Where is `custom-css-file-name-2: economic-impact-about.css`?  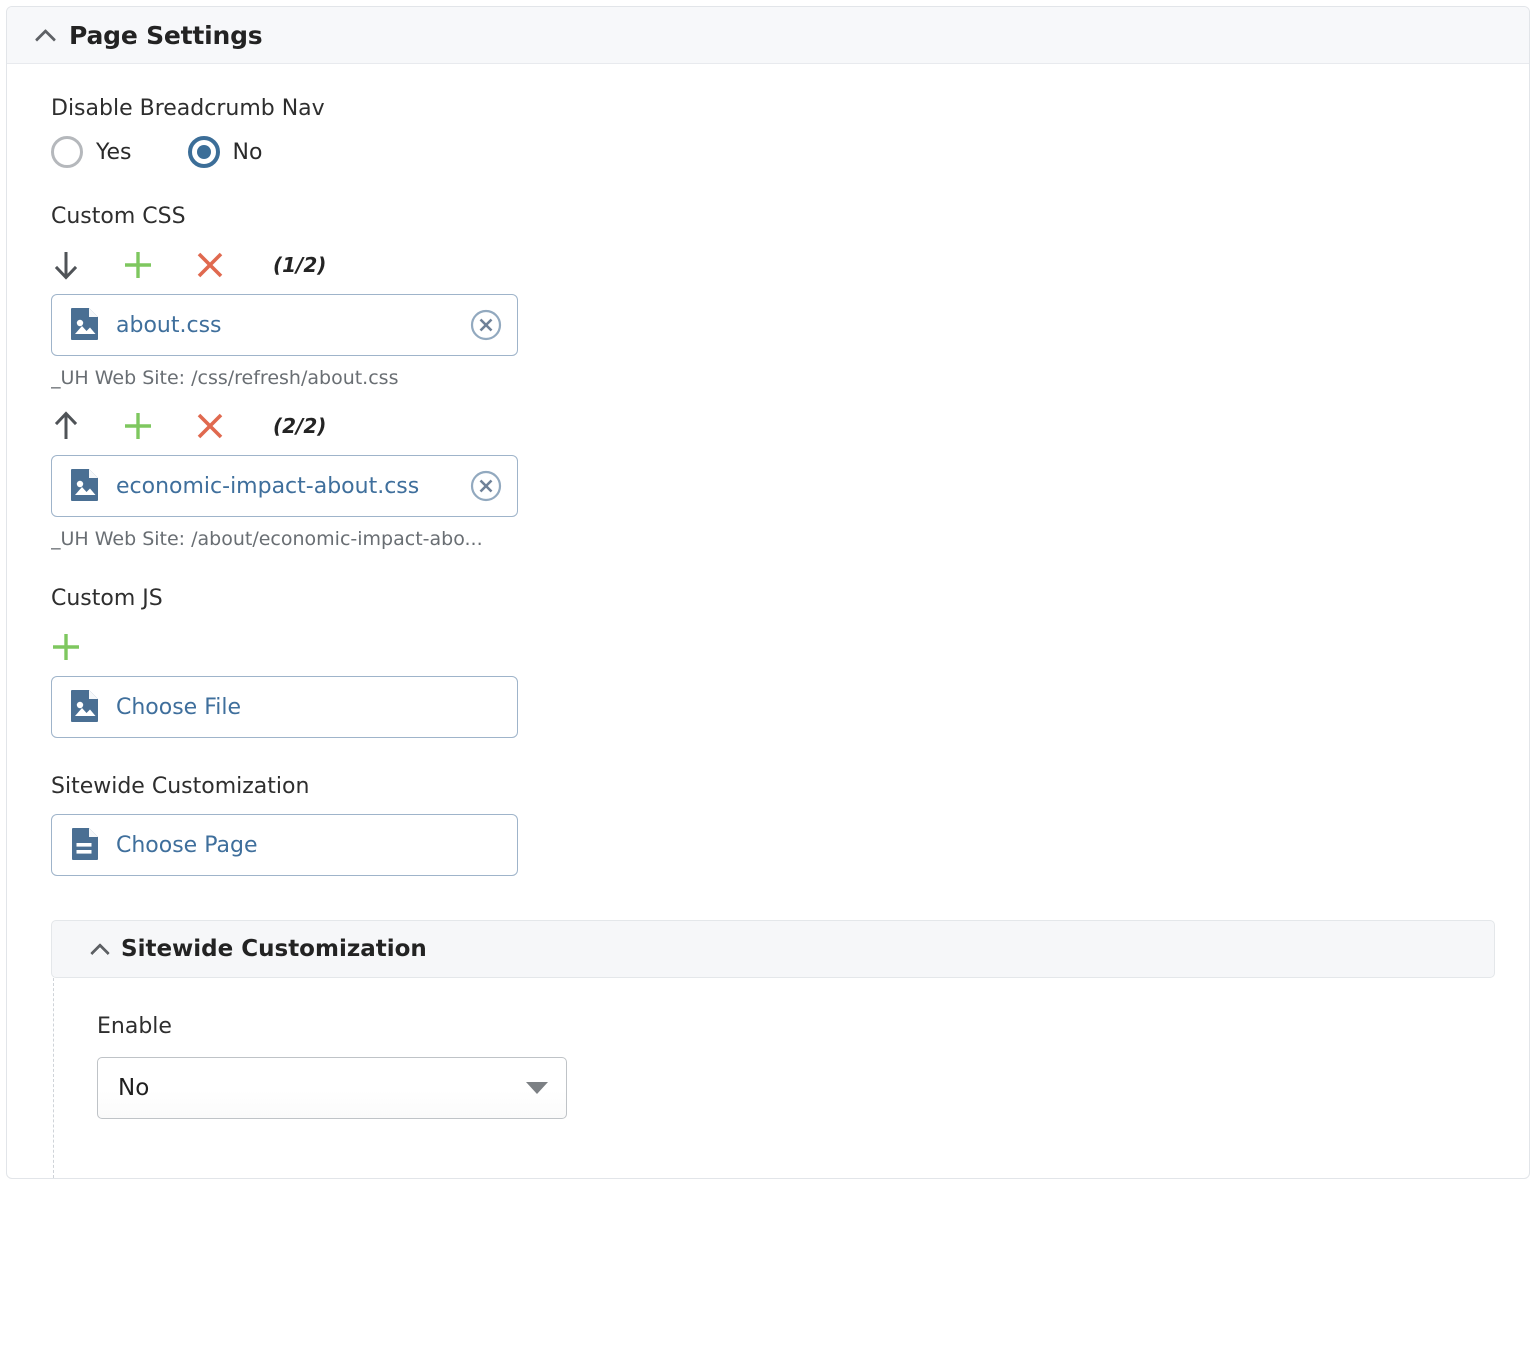
custom-css-file-name-2: economic-impact-about.css is located at coordinates (268, 486).